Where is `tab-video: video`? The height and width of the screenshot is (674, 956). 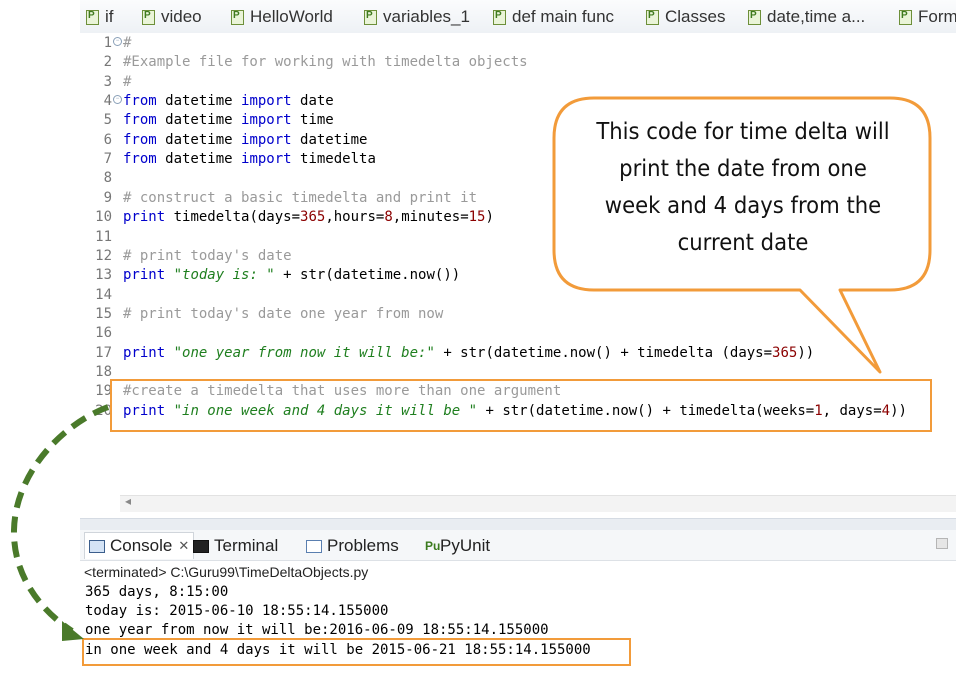 tab-video: video is located at coordinates (172, 17).